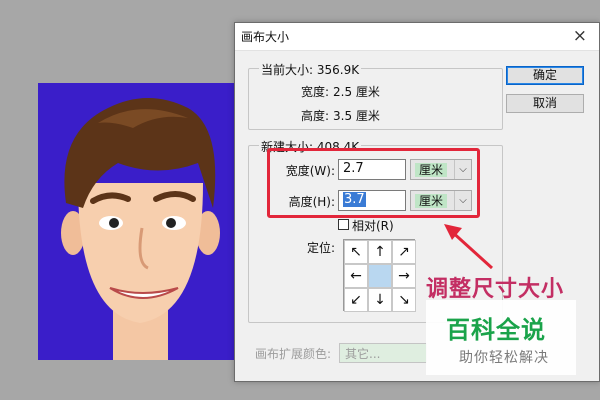  I want to click on watermark: 百科全说 助你轻松解决, so click(501, 337).